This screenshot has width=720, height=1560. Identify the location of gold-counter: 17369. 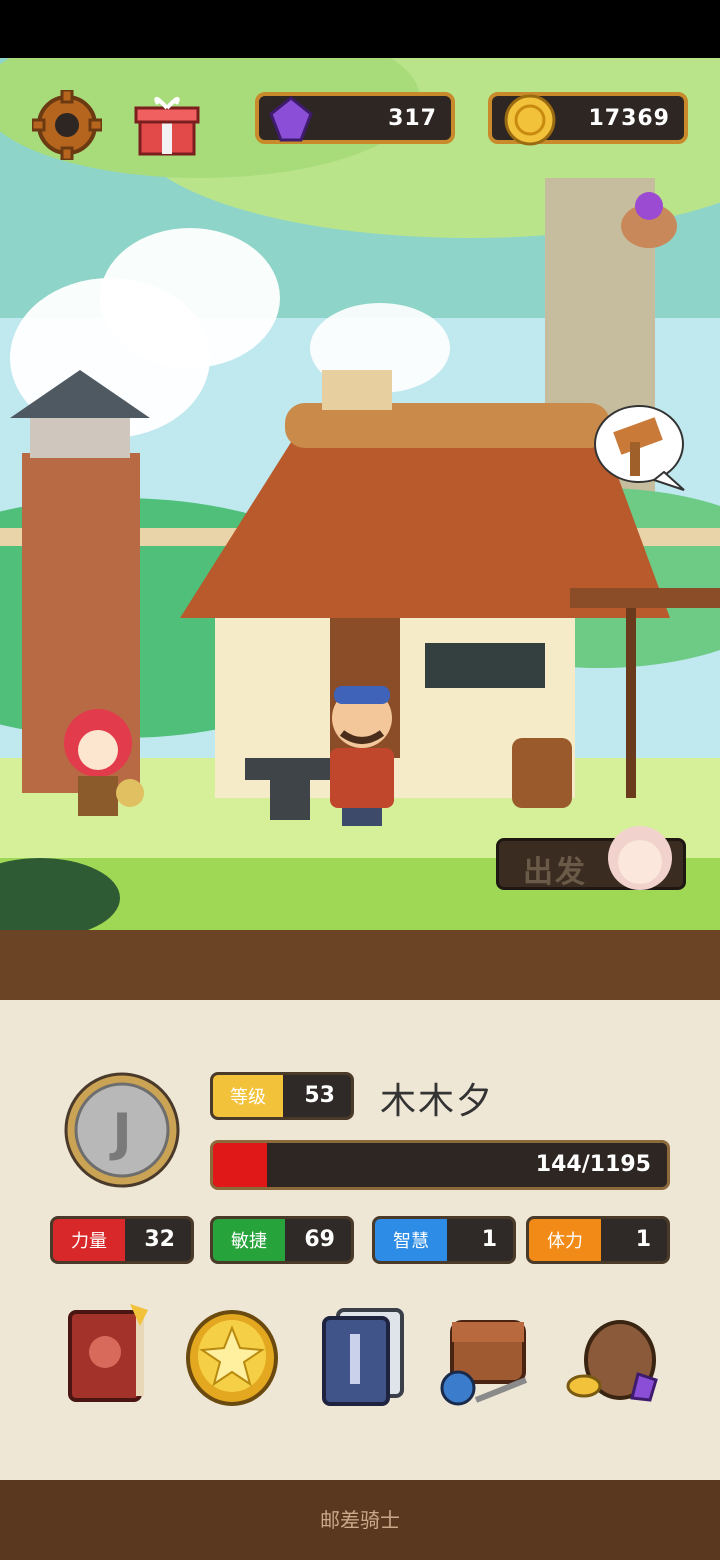
(588, 119).